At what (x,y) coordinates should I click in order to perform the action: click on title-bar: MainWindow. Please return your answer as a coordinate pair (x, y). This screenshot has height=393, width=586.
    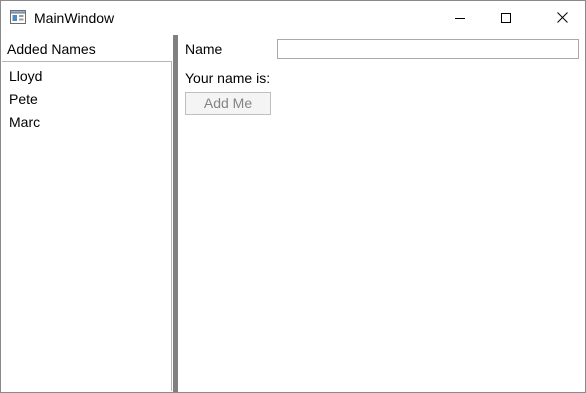
    Looking at the image, I should click on (293, 18).